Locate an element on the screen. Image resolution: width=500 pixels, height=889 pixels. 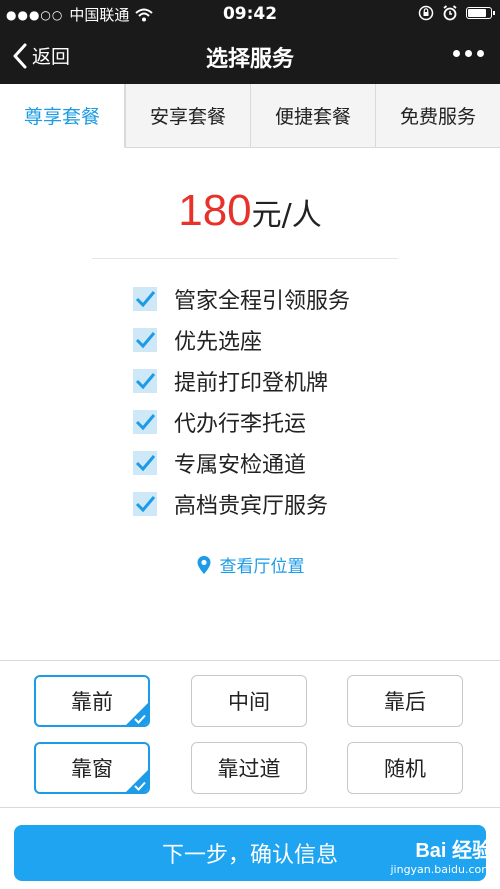
seat-option-label: 靠窗 is located at coordinates (92, 769).